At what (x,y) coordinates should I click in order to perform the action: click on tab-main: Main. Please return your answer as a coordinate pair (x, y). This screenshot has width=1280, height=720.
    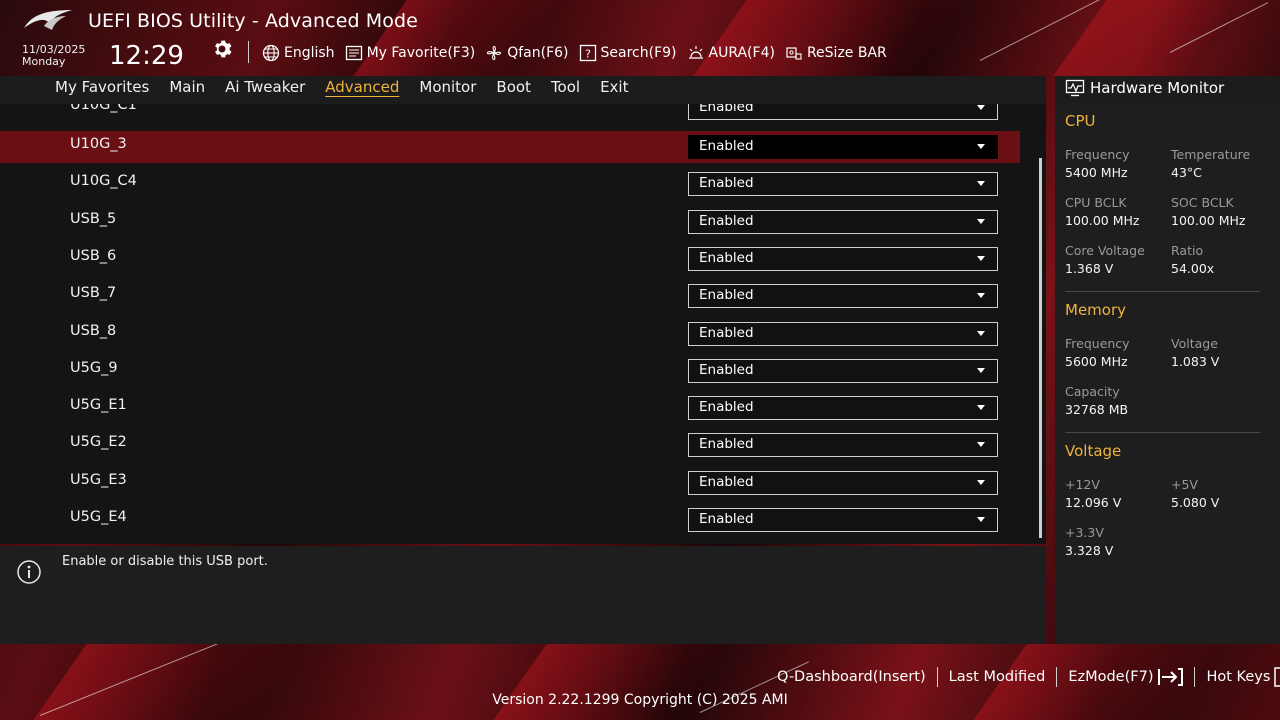
    Looking at the image, I should click on (187, 87).